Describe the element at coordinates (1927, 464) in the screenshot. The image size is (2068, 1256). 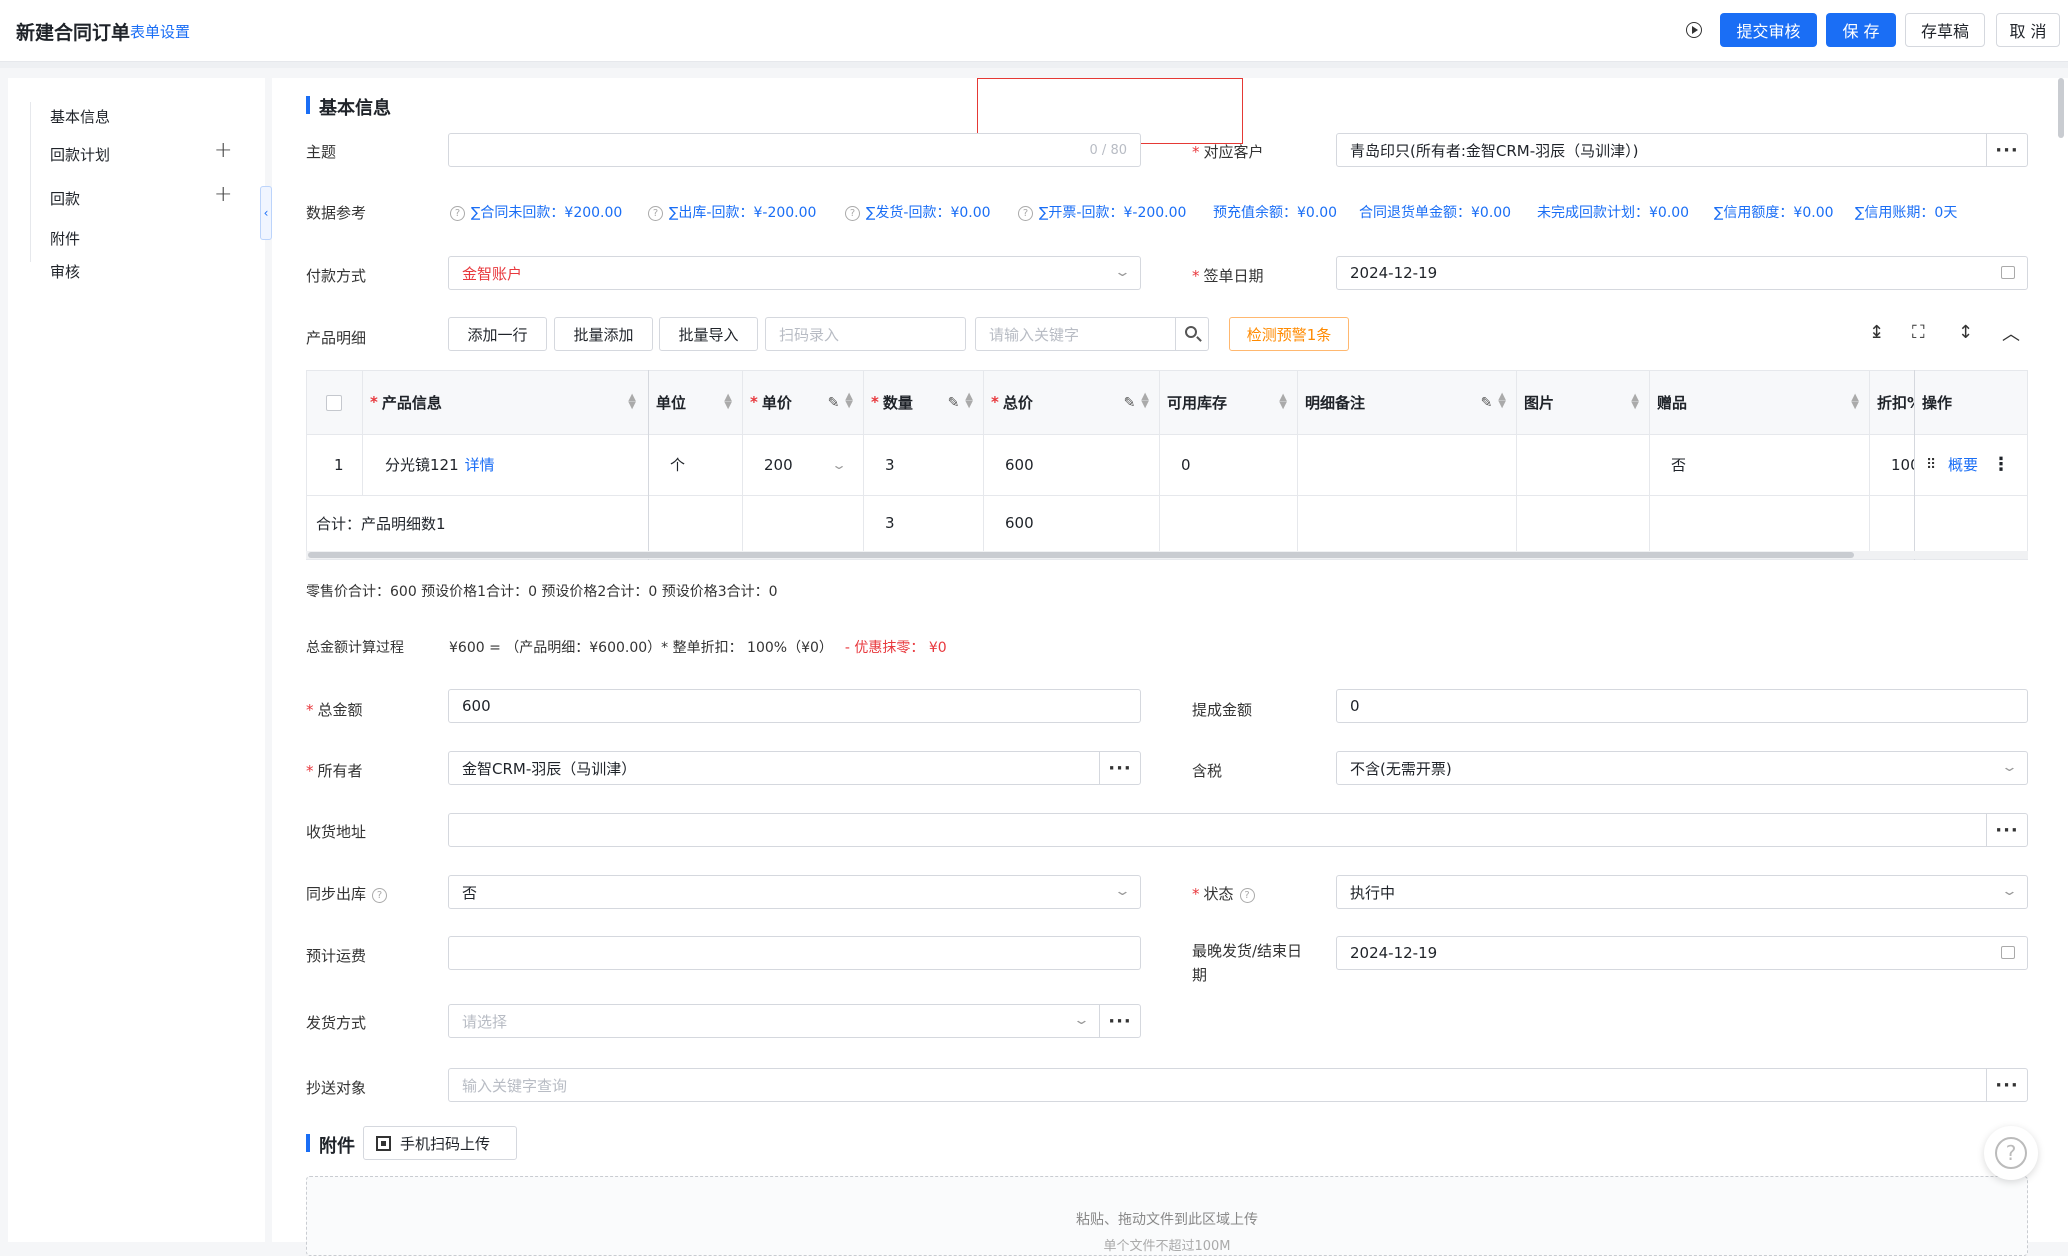
I see `drag-handle-icon: ⠿` at that location.